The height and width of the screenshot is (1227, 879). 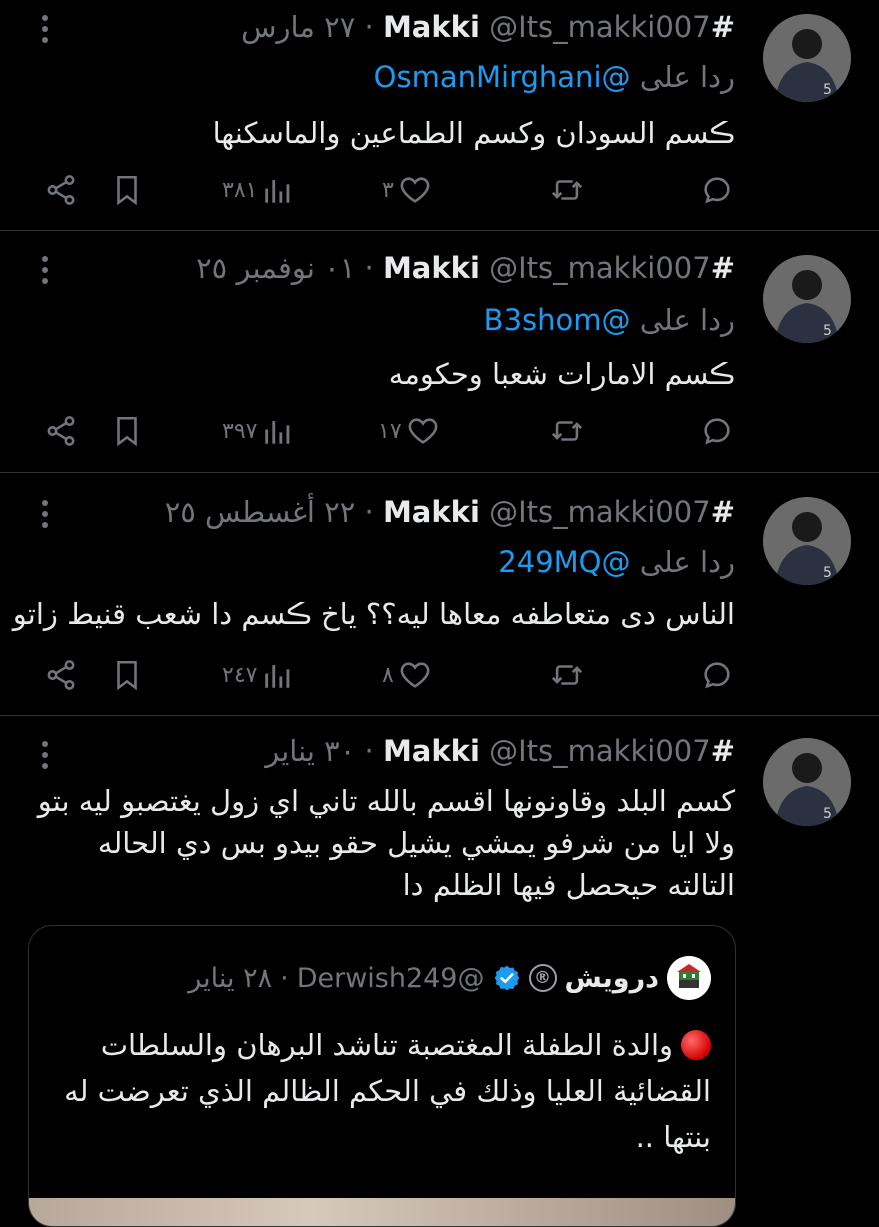 What do you see at coordinates (612, 978) in the screenshot?
I see `quoted-display-name: درويش` at bounding box center [612, 978].